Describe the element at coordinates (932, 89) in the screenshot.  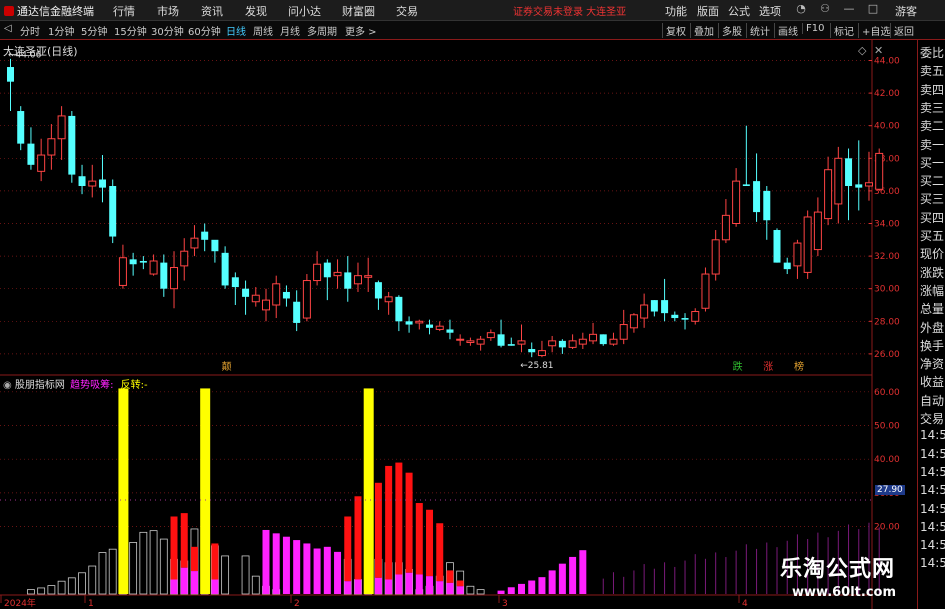
I see `side-panel-item: 卖四` at that location.